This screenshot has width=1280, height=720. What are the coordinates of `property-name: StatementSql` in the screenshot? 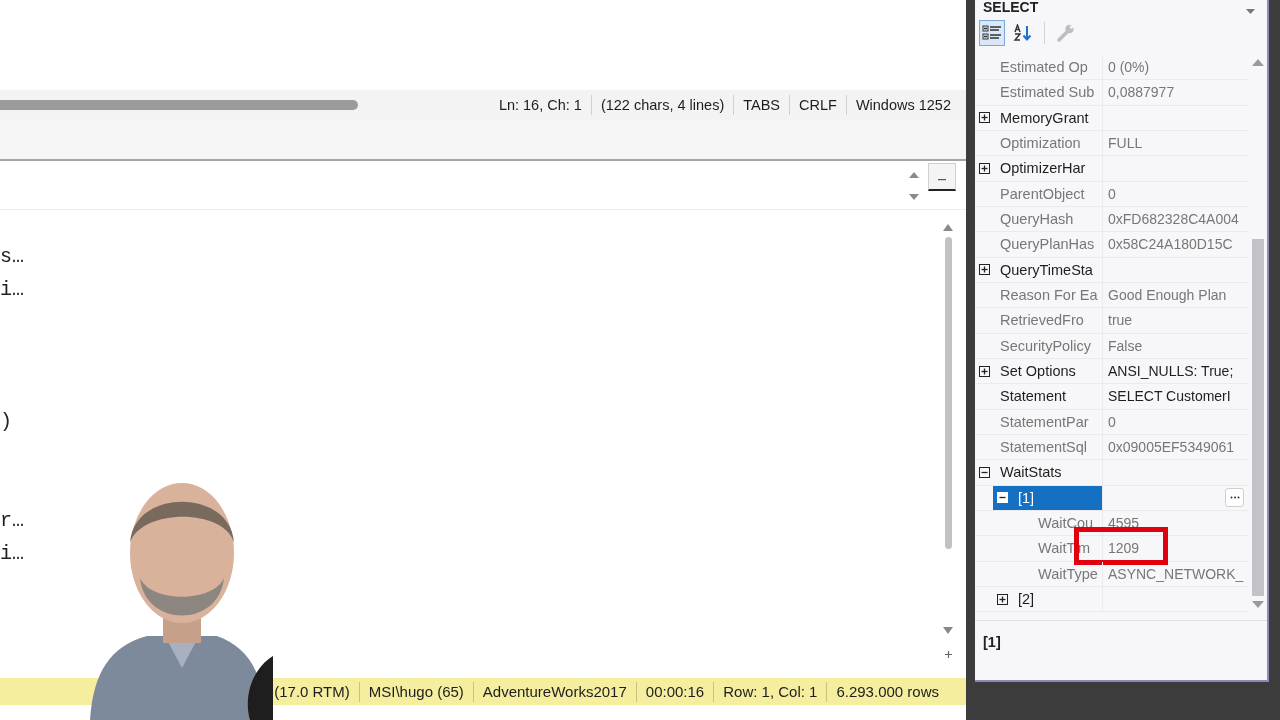 It's located at (1044, 447).